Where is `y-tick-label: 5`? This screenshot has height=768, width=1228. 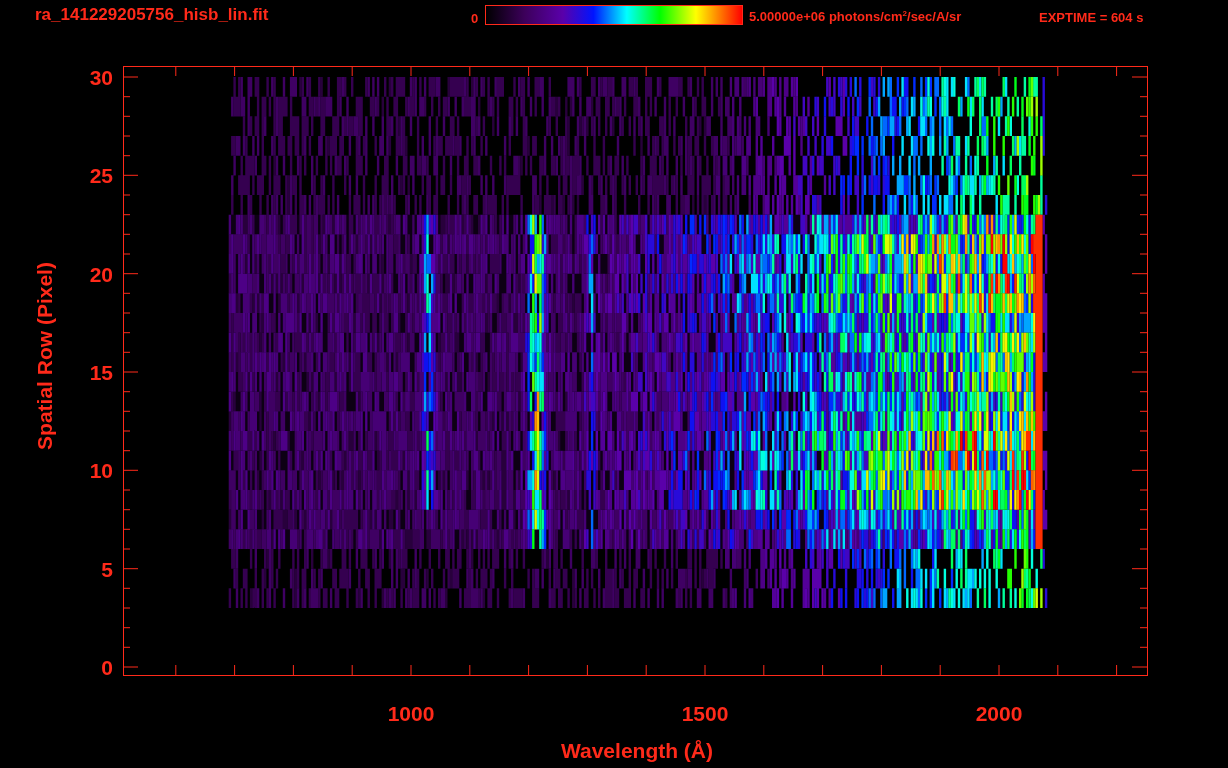
y-tick-label: 5 is located at coordinates (107, 569).